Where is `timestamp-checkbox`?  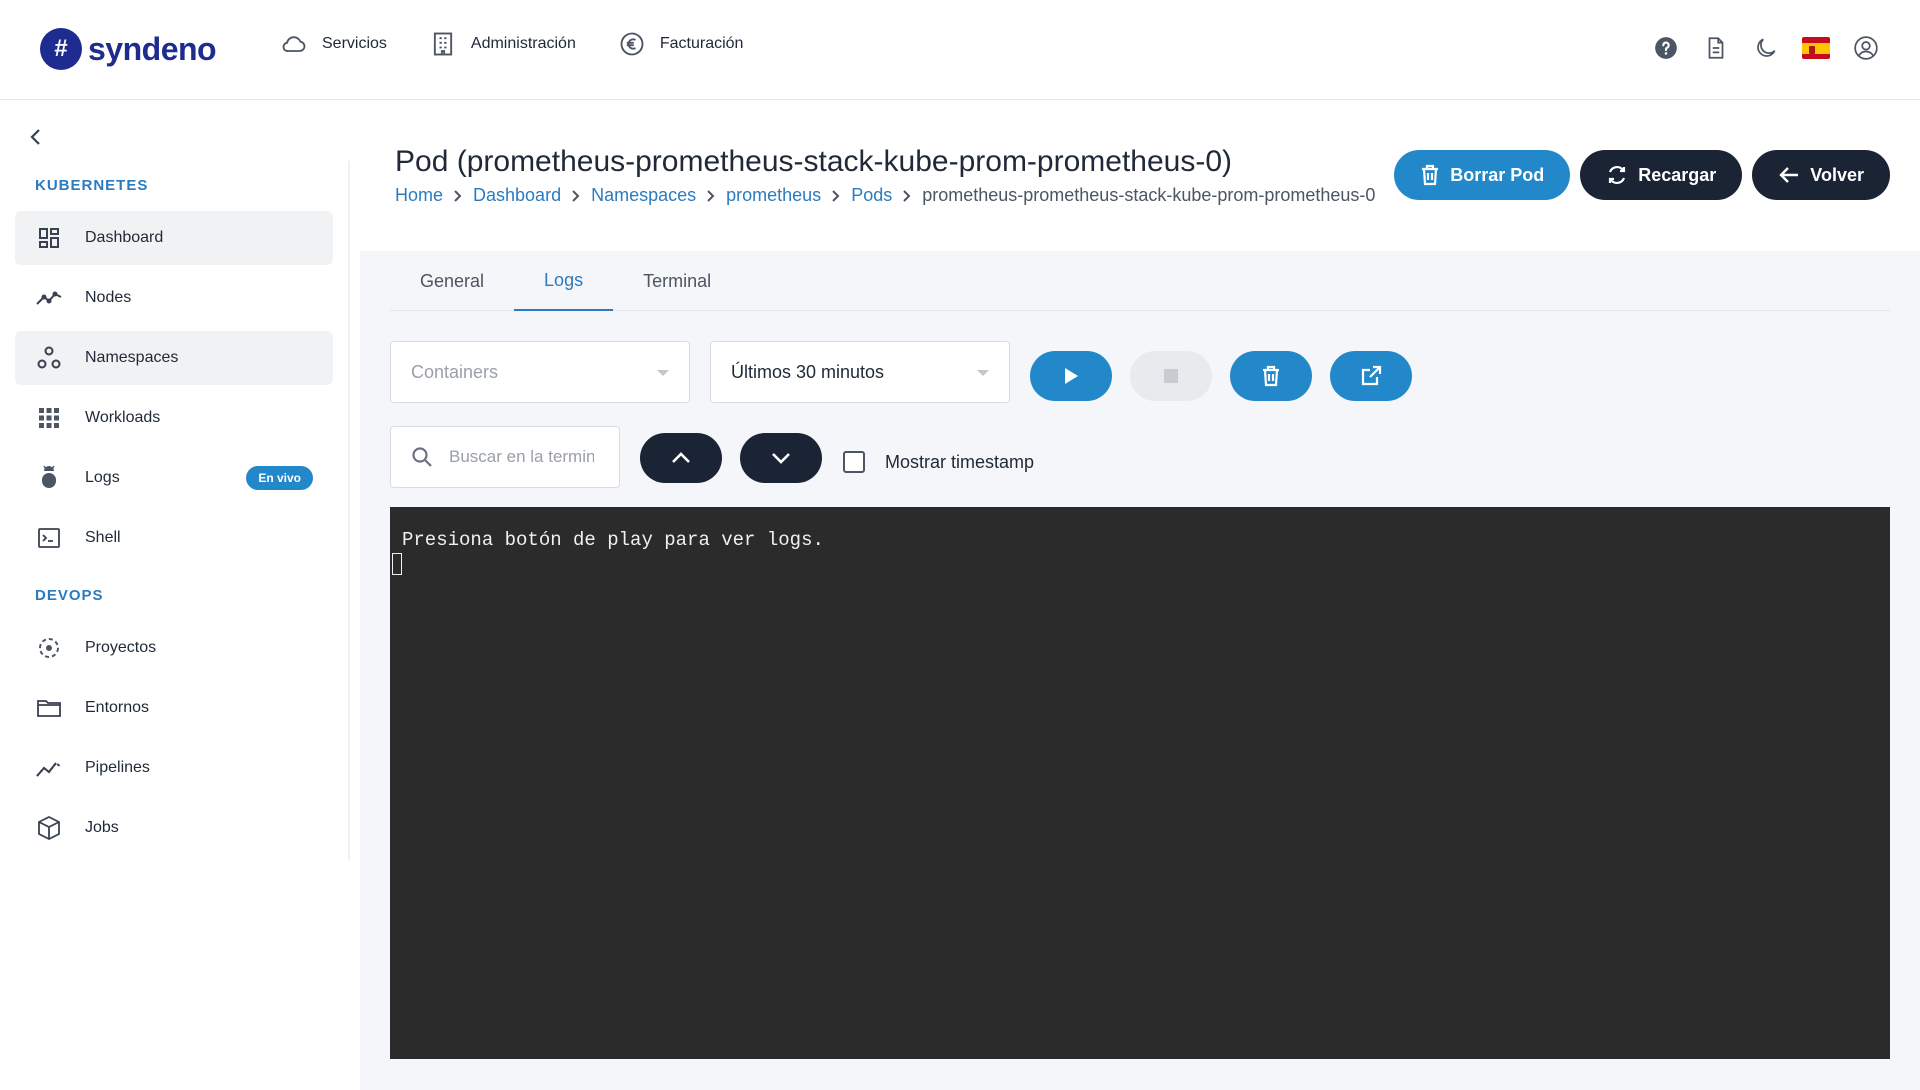 timestamp-checkbox is located at coordinates (854, 462).